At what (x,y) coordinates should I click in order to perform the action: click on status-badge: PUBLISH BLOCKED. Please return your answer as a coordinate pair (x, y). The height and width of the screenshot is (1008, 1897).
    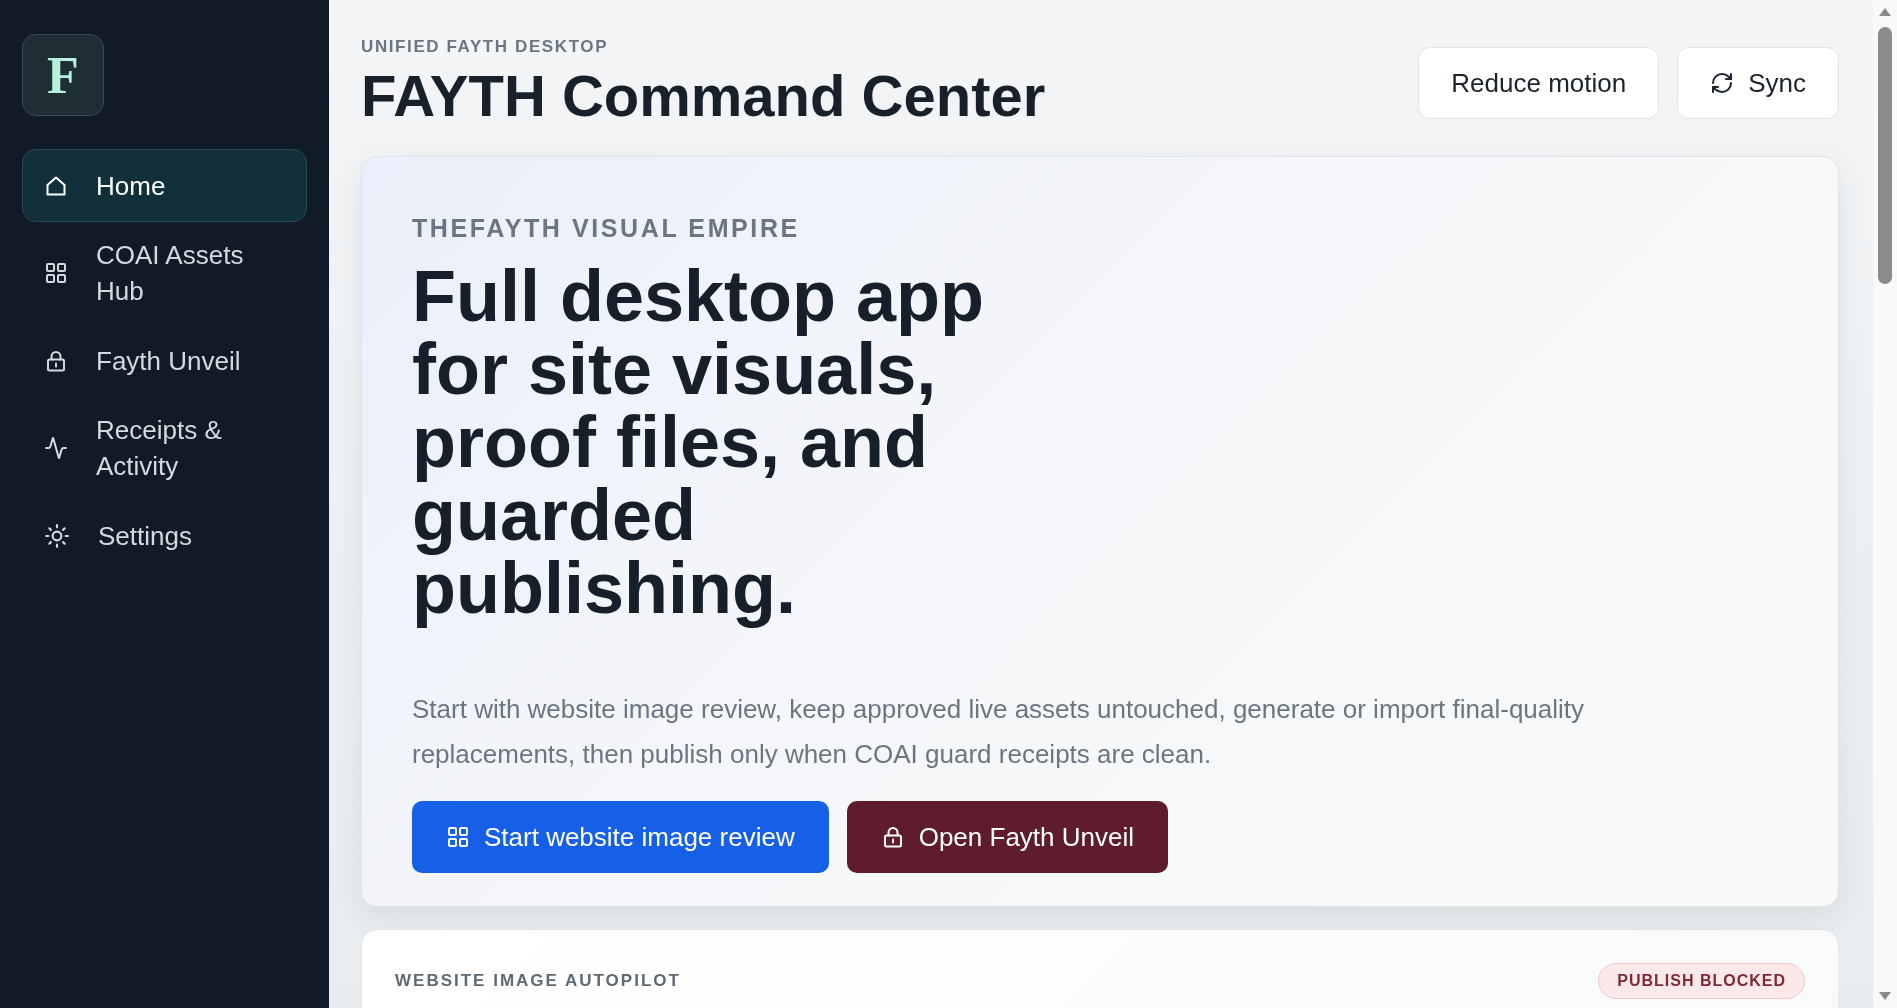
    Looking at the image, I should click on (1701, 981).